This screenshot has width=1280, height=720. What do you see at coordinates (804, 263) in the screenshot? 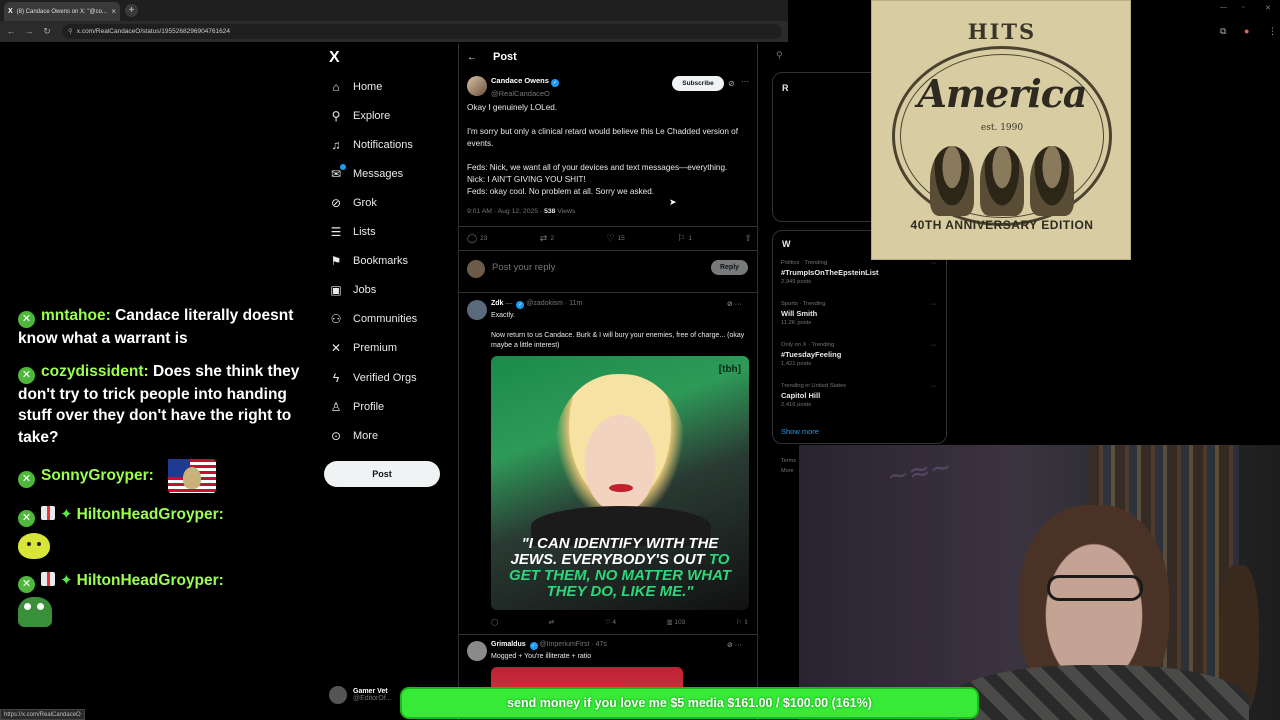
I see `trend-category: Politics · Trending` at bounding box center [804, 263].